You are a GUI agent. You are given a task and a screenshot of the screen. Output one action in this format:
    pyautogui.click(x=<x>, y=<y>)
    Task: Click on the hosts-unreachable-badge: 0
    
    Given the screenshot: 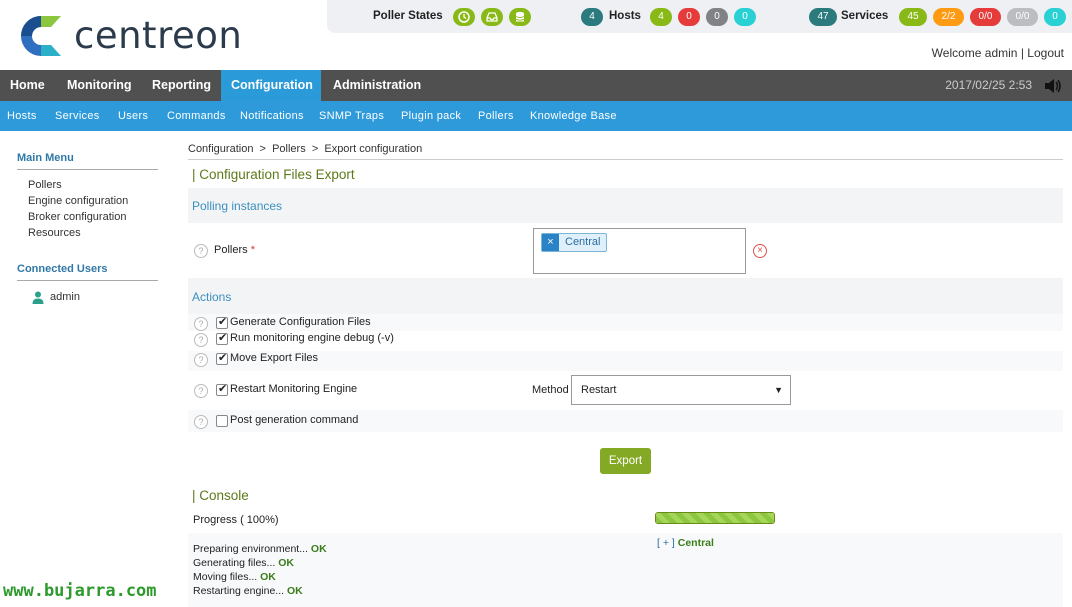 What is the action you would take?
    pyautogui.click(x=717, y=17)
    